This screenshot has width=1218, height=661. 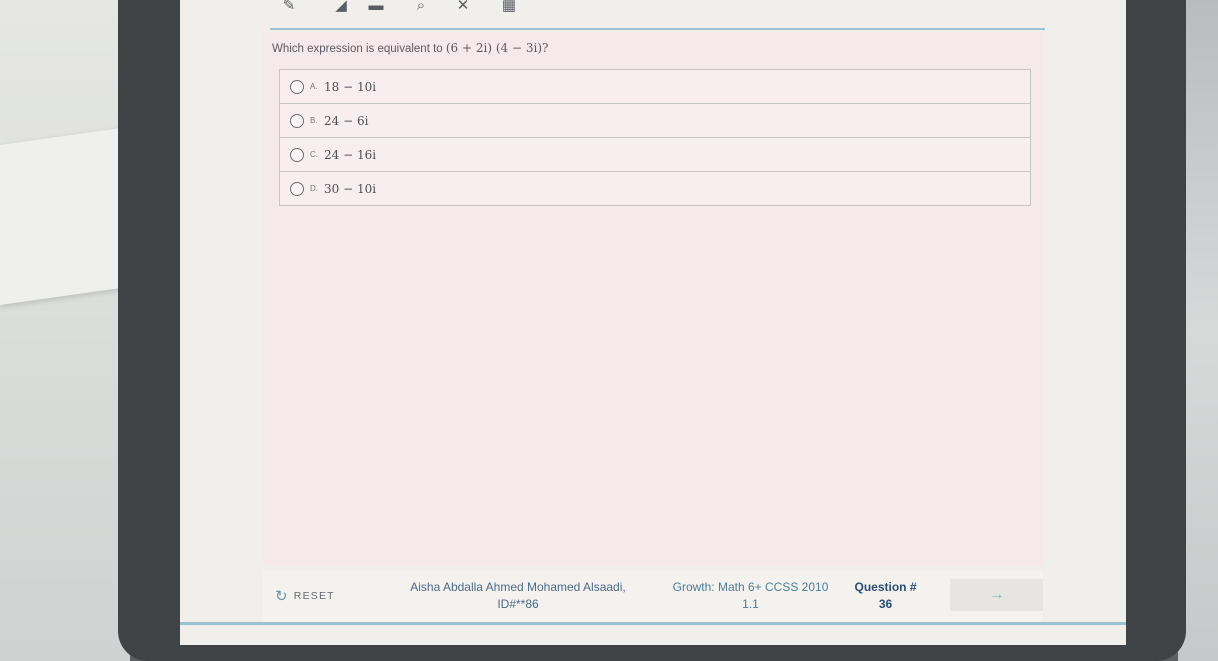 I want to click on choice-b: B. 24 − 6i, so click(x=655, y=121).